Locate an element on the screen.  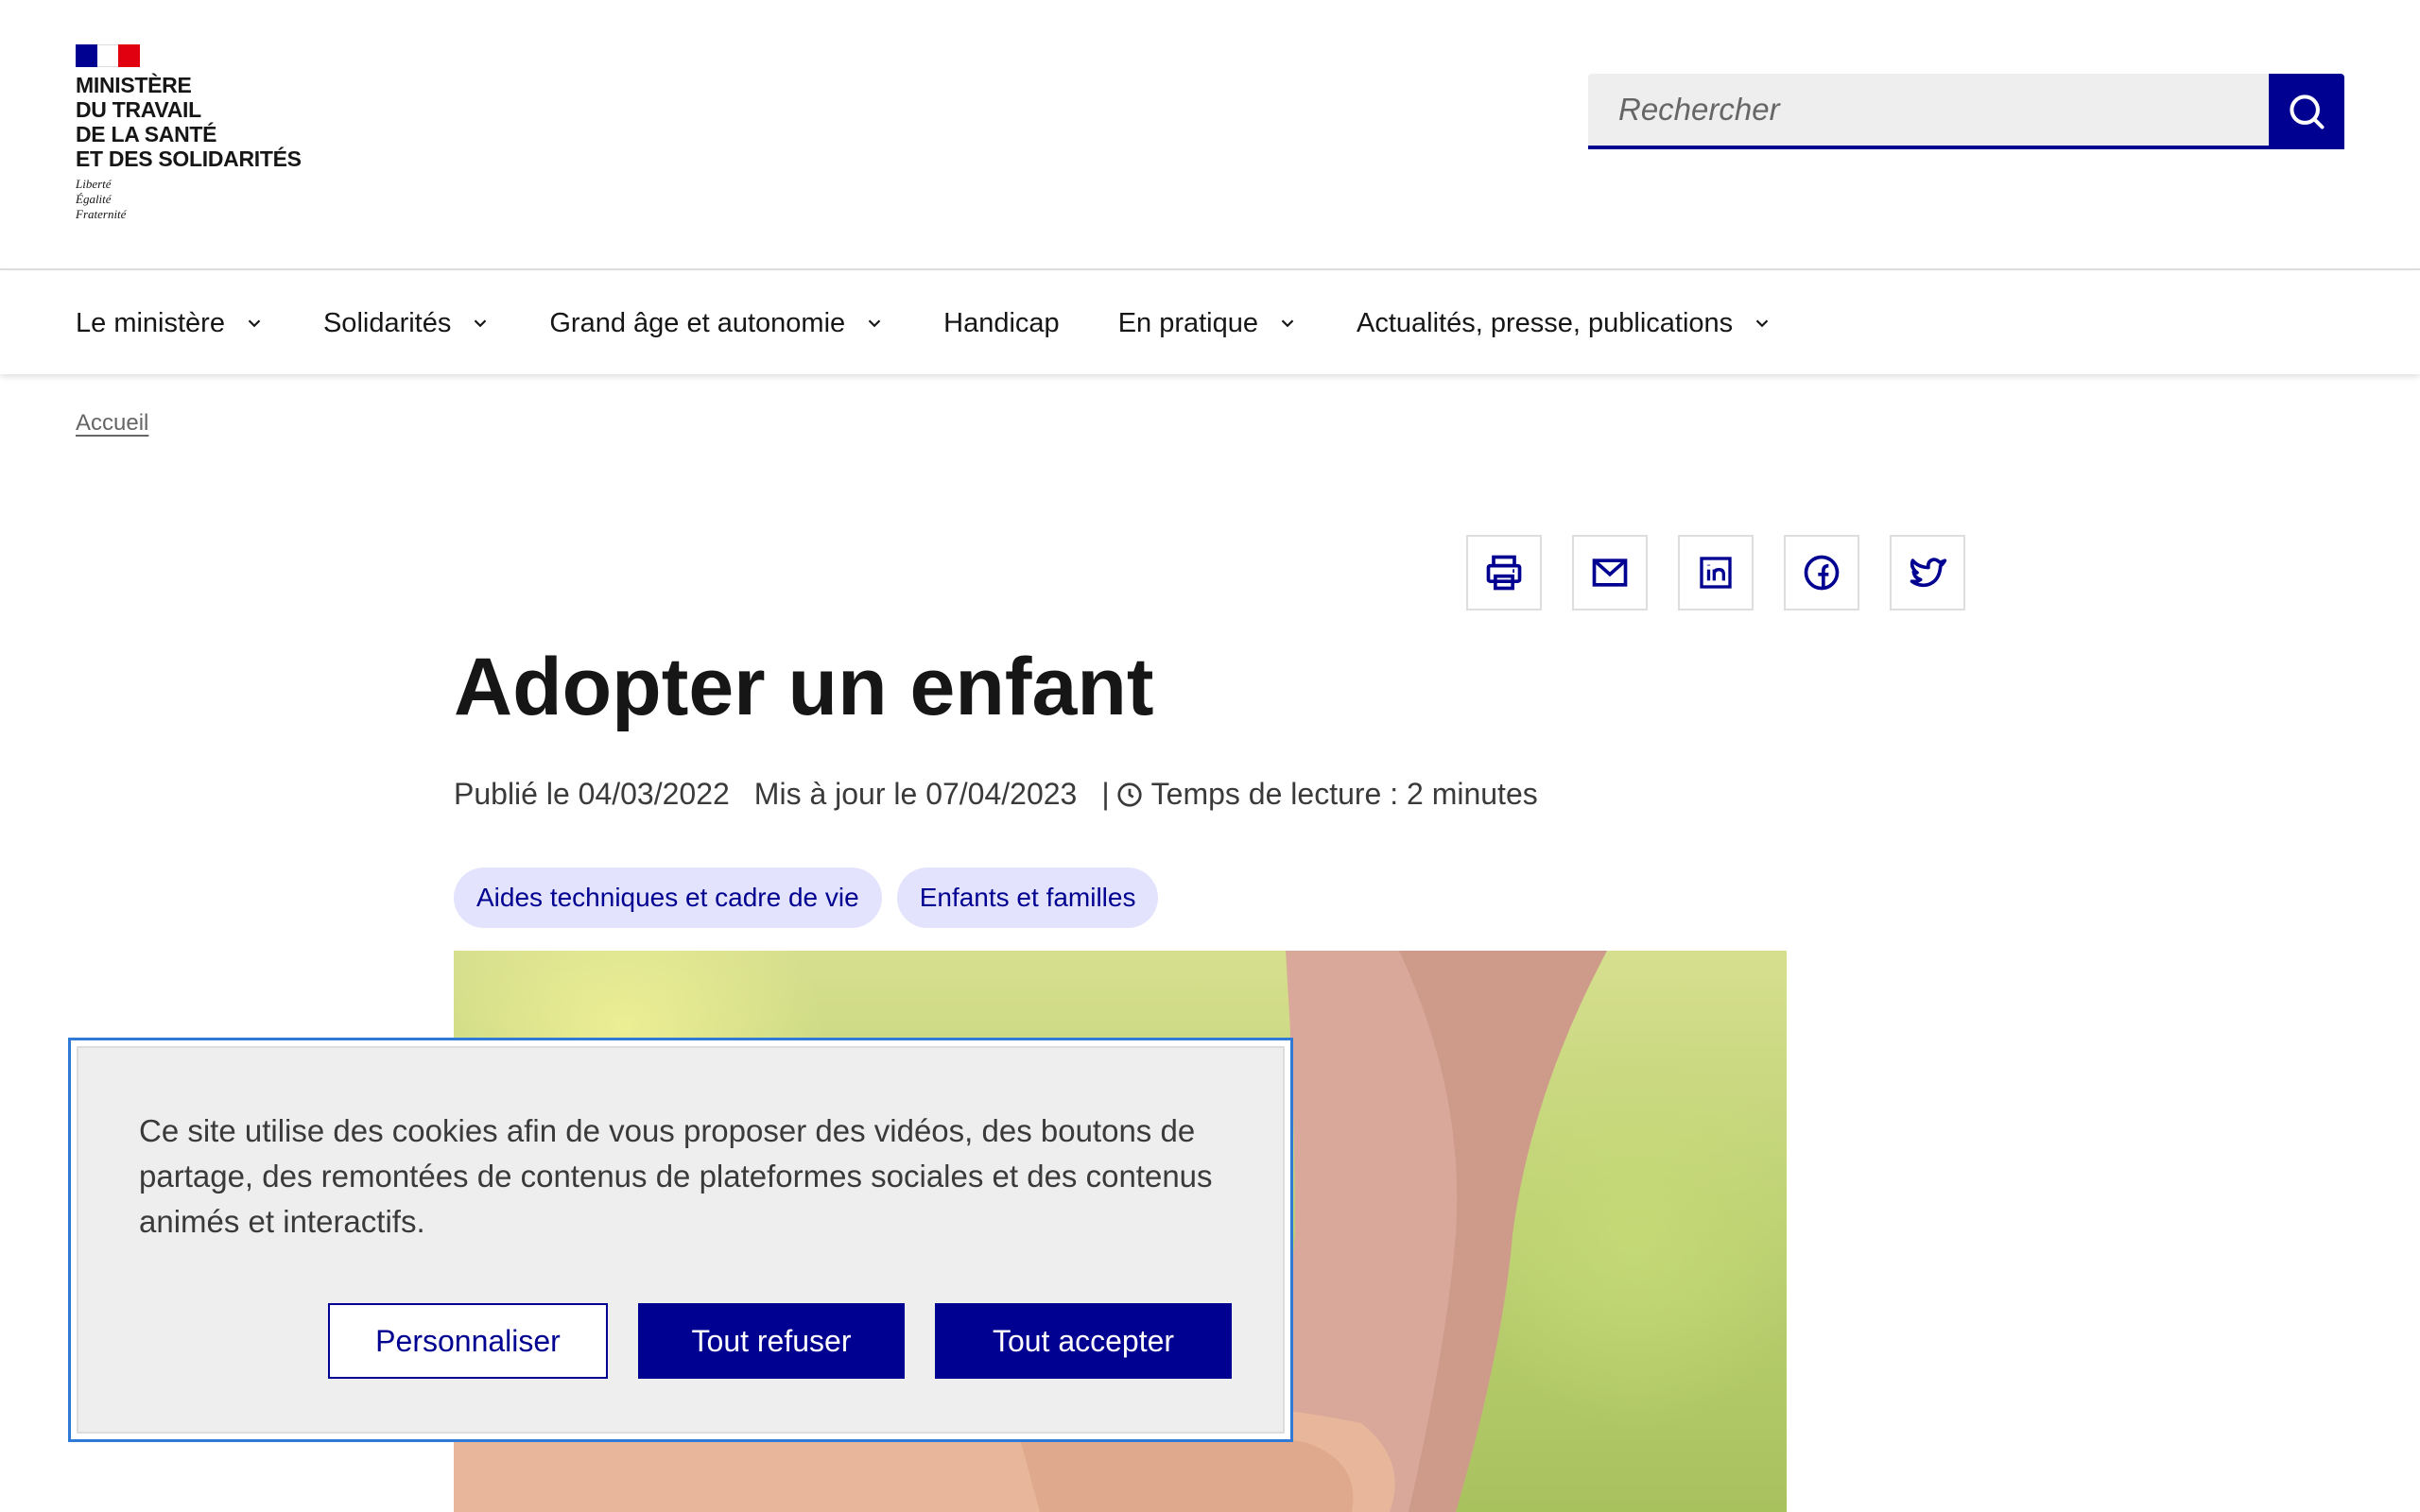
nav-item-handicap: Handicap is located at coordinates (1001, 323).